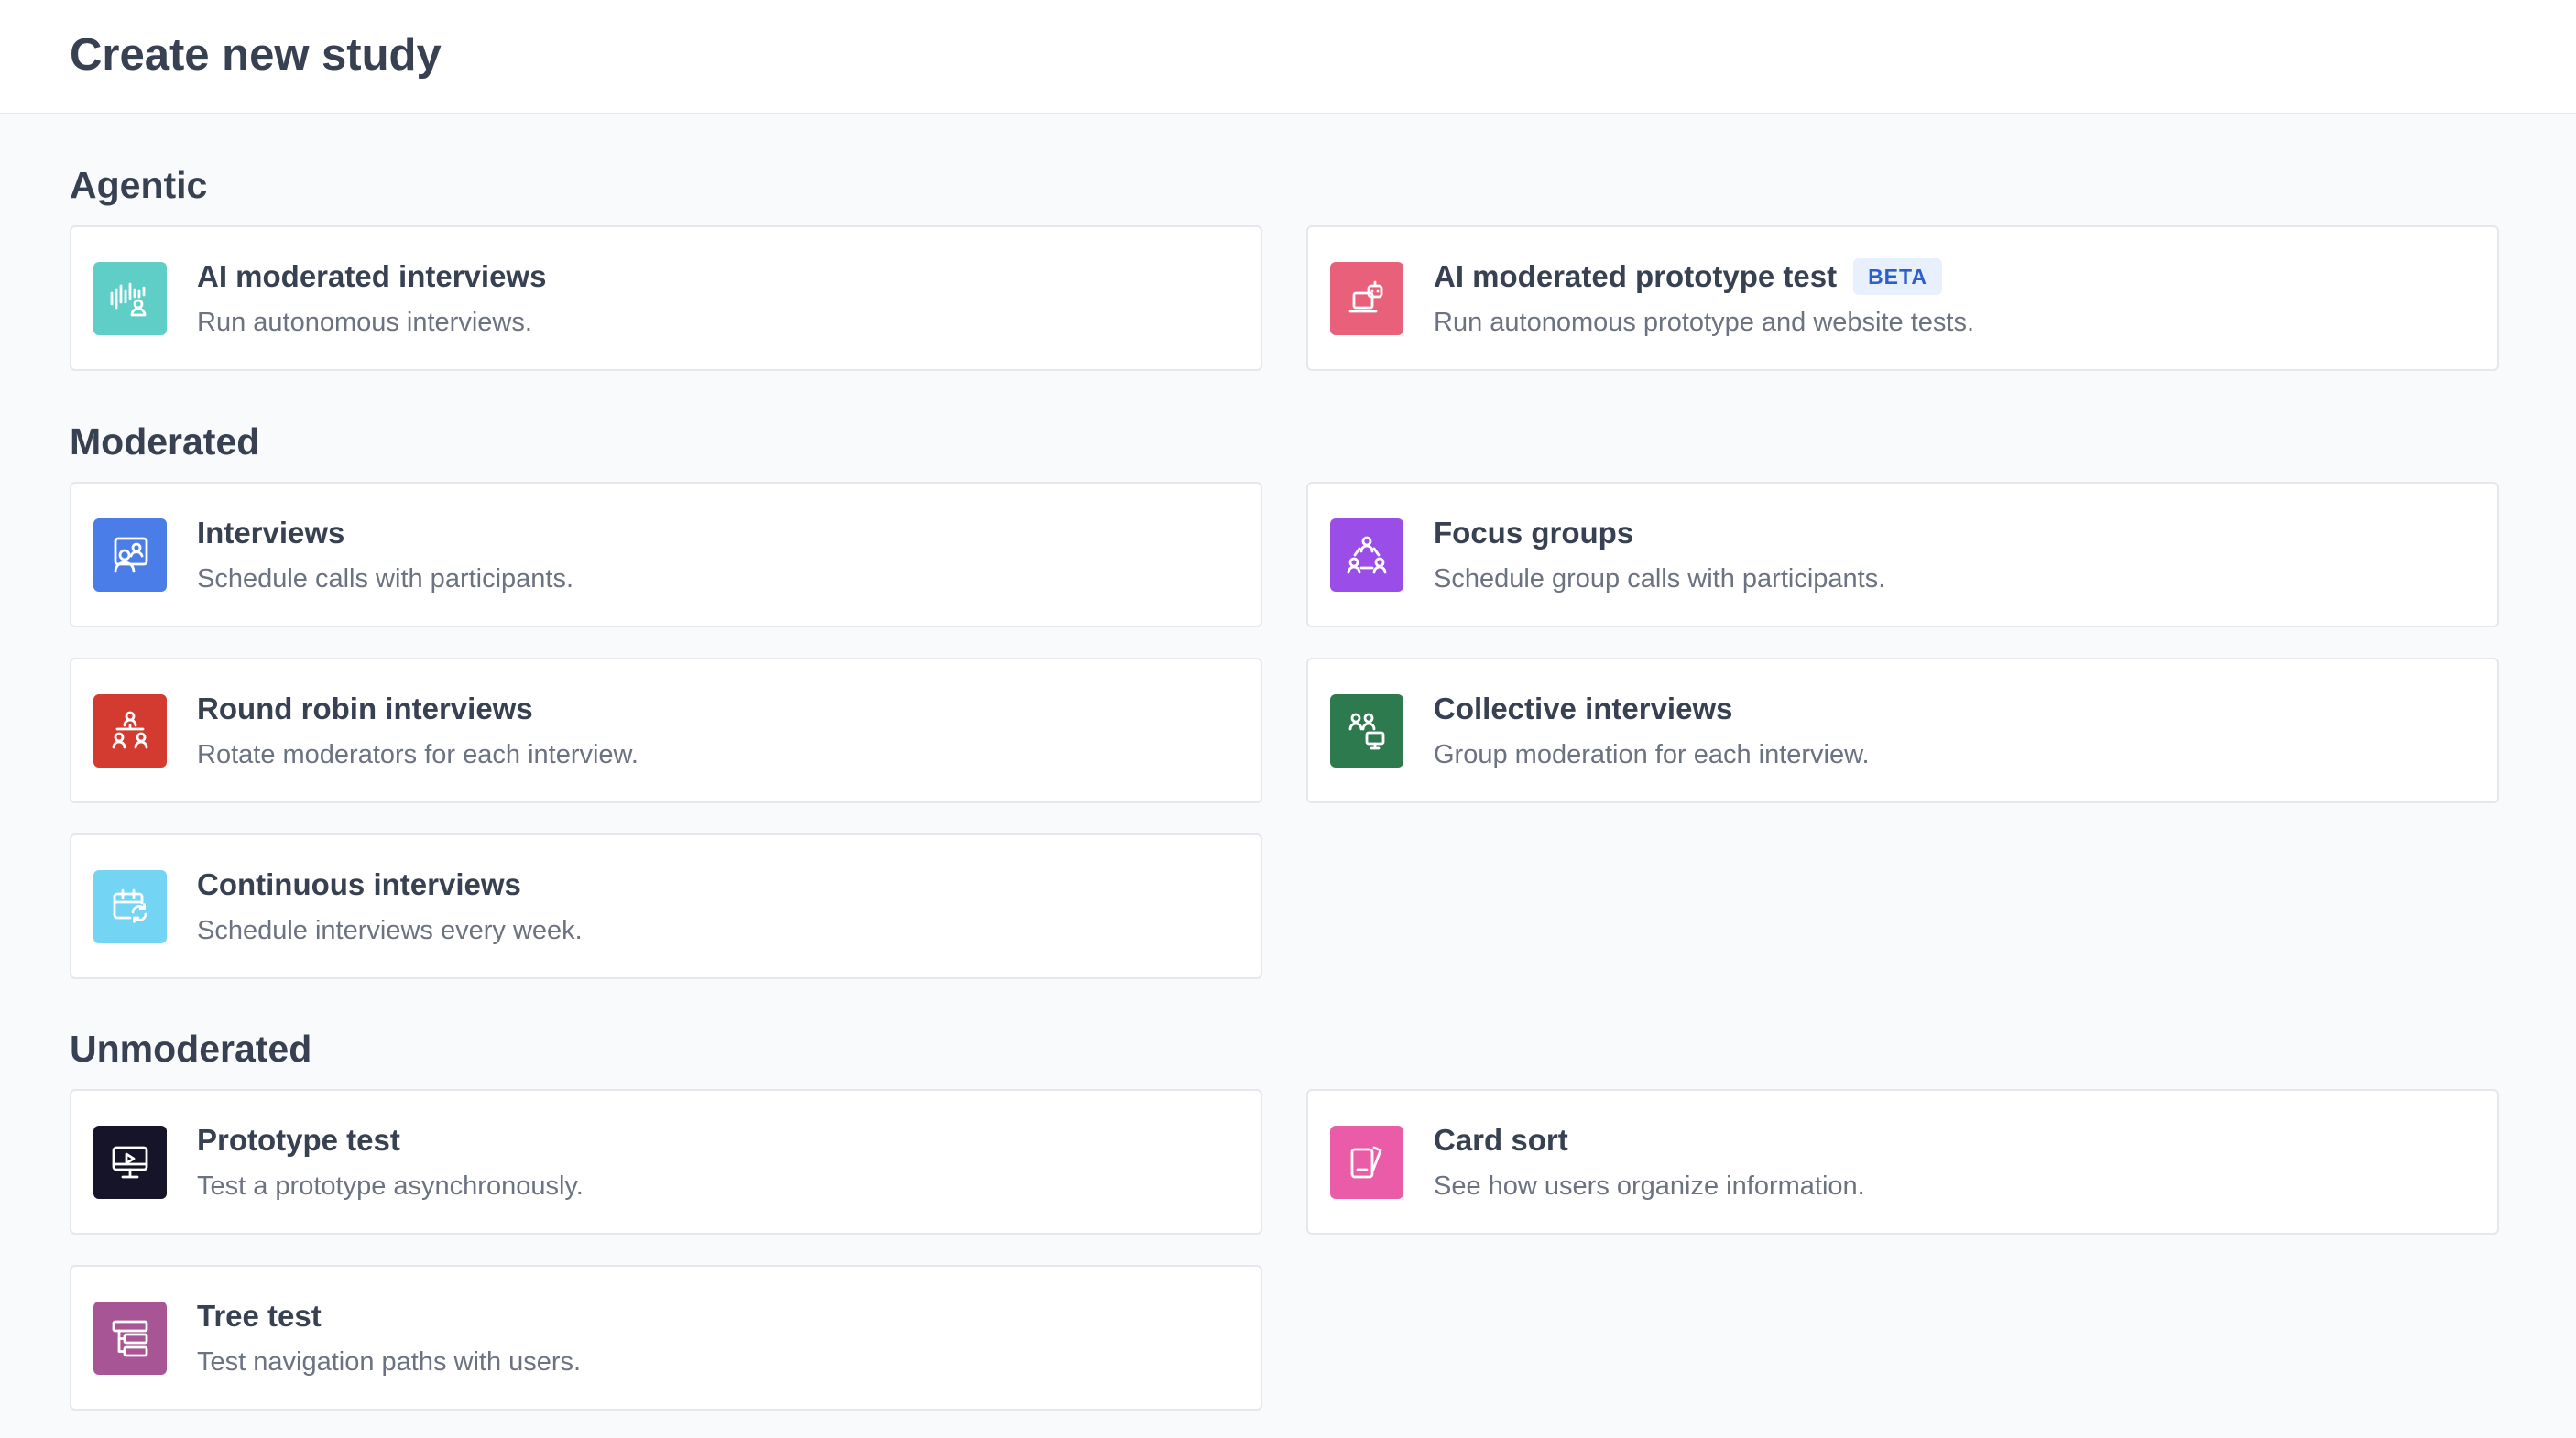 Image resolution: width=2576 pixels, height=1438 pixels. Describe the element at coordinates (1636, 276) in the screenshot. I see `card-title: AI moderated prototype test` at that location.